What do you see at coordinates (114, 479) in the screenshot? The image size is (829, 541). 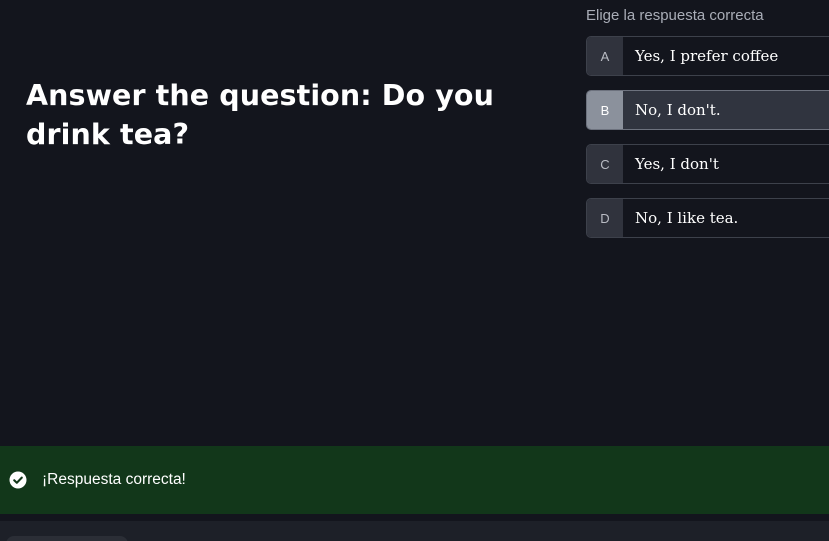 I see `feedback-message: ¡Respuesta correcta!` at bounding box center [114, 479].